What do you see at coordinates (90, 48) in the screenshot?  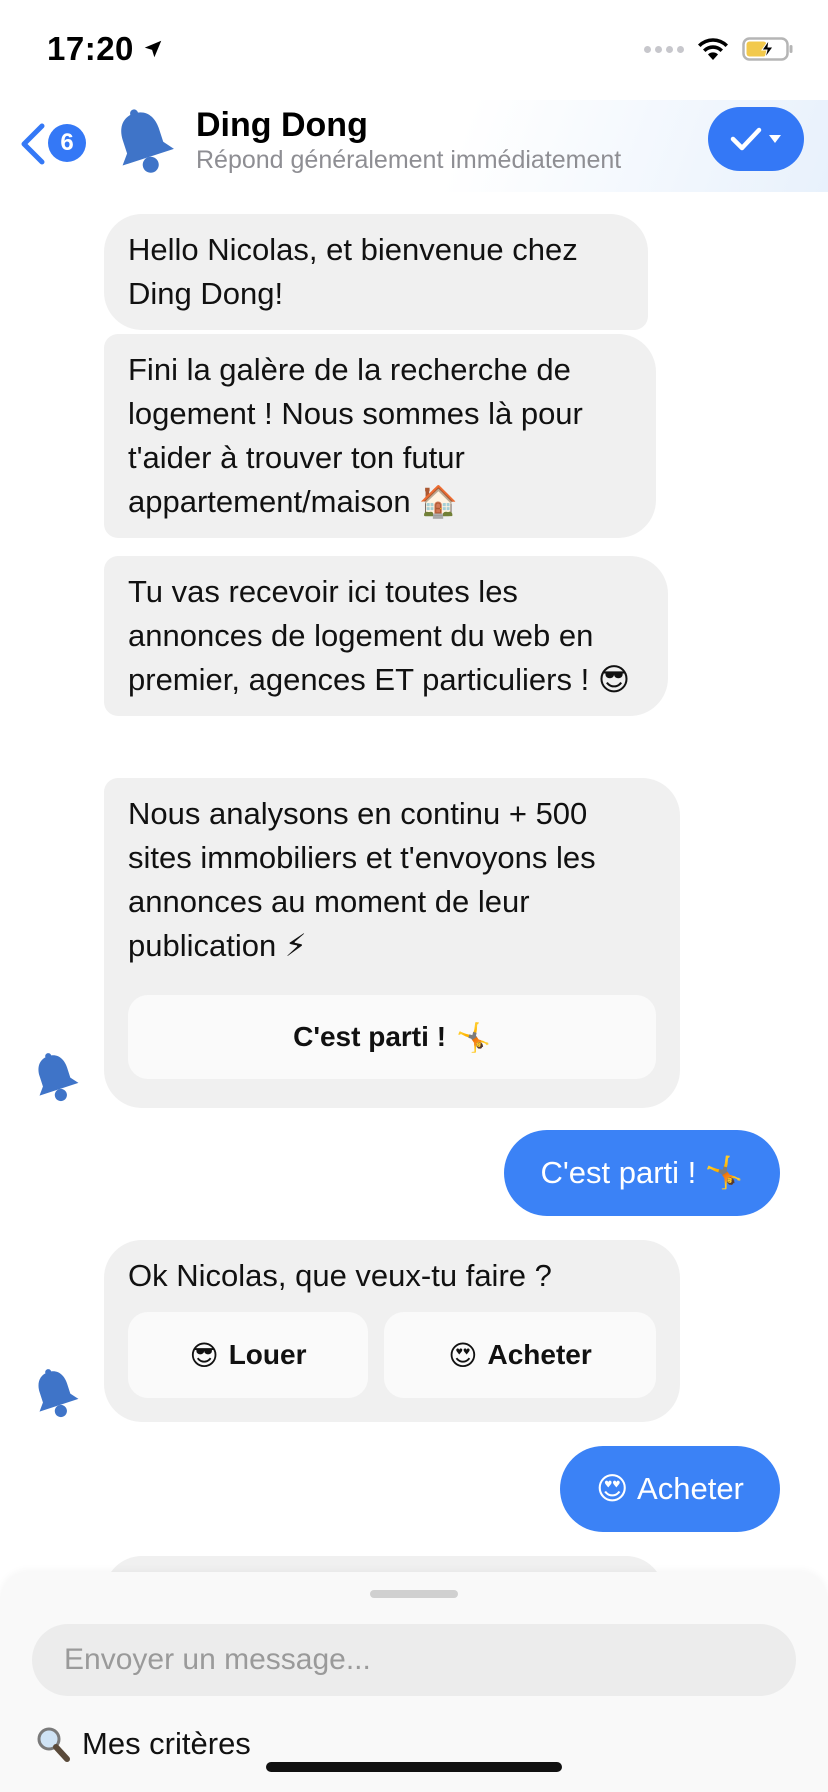 I see `clock-text: 17:20` at bounding box center [90, 48].